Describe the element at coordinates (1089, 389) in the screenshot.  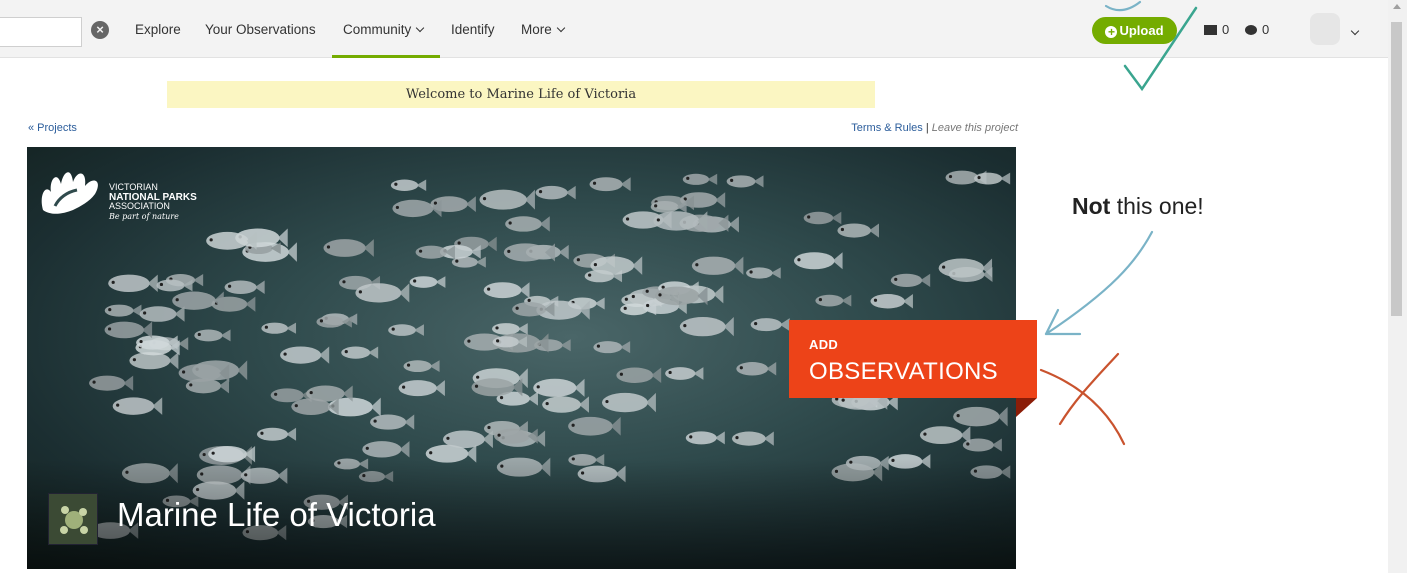
I see `cross-icon-stroke` at that location.